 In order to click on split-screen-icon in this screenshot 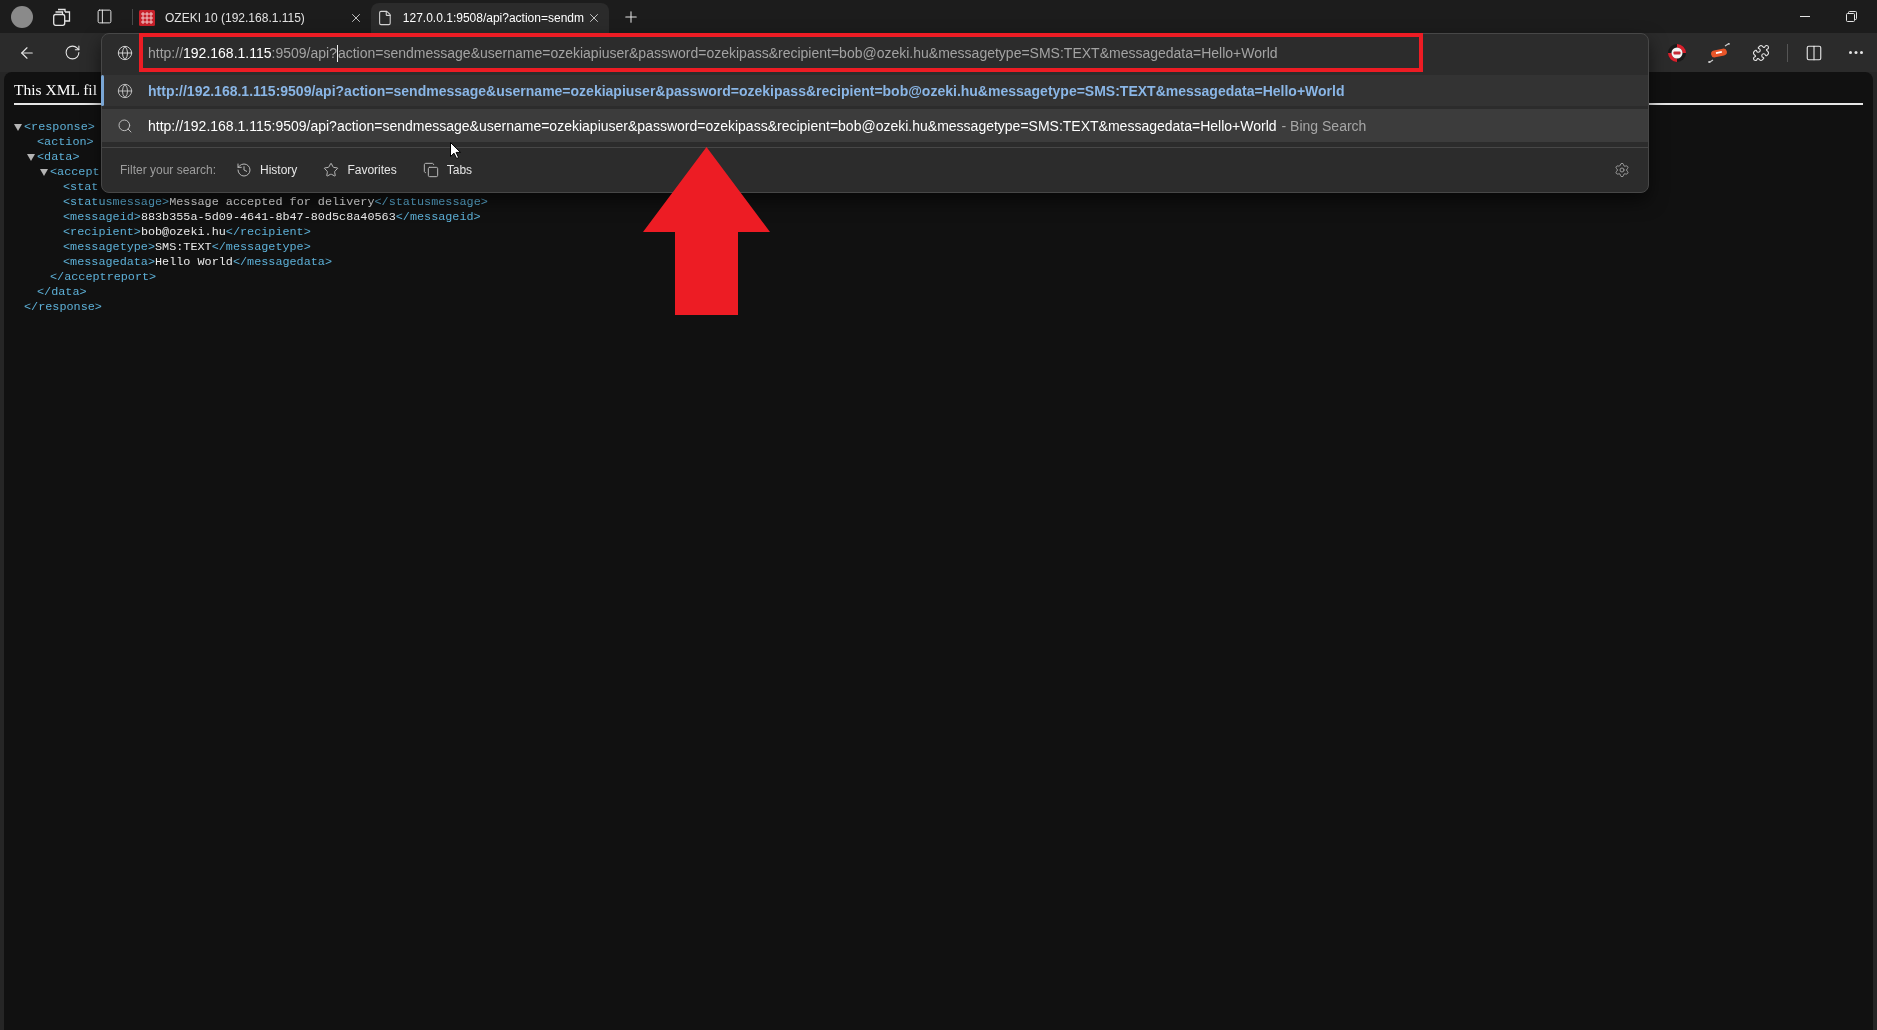, I will do `click(1814, 52)`.